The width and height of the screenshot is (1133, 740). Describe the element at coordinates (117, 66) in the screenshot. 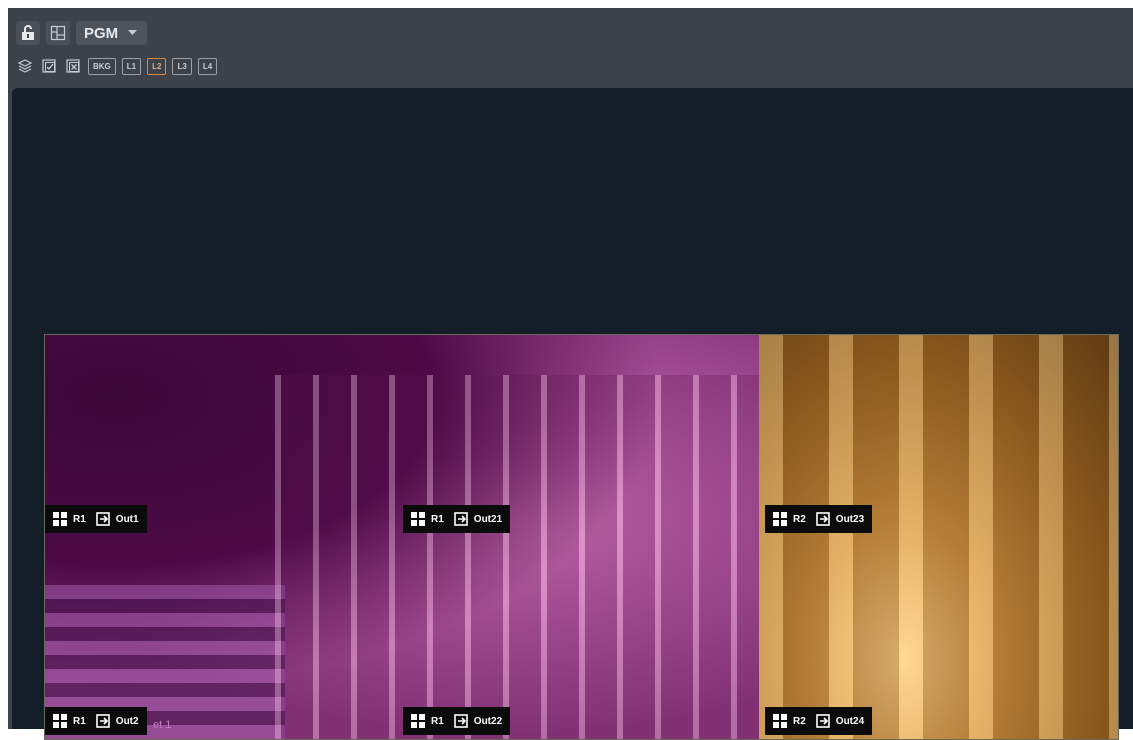

I see `toolbar-layers: BKG L1 L2 L3 L4` at that location.